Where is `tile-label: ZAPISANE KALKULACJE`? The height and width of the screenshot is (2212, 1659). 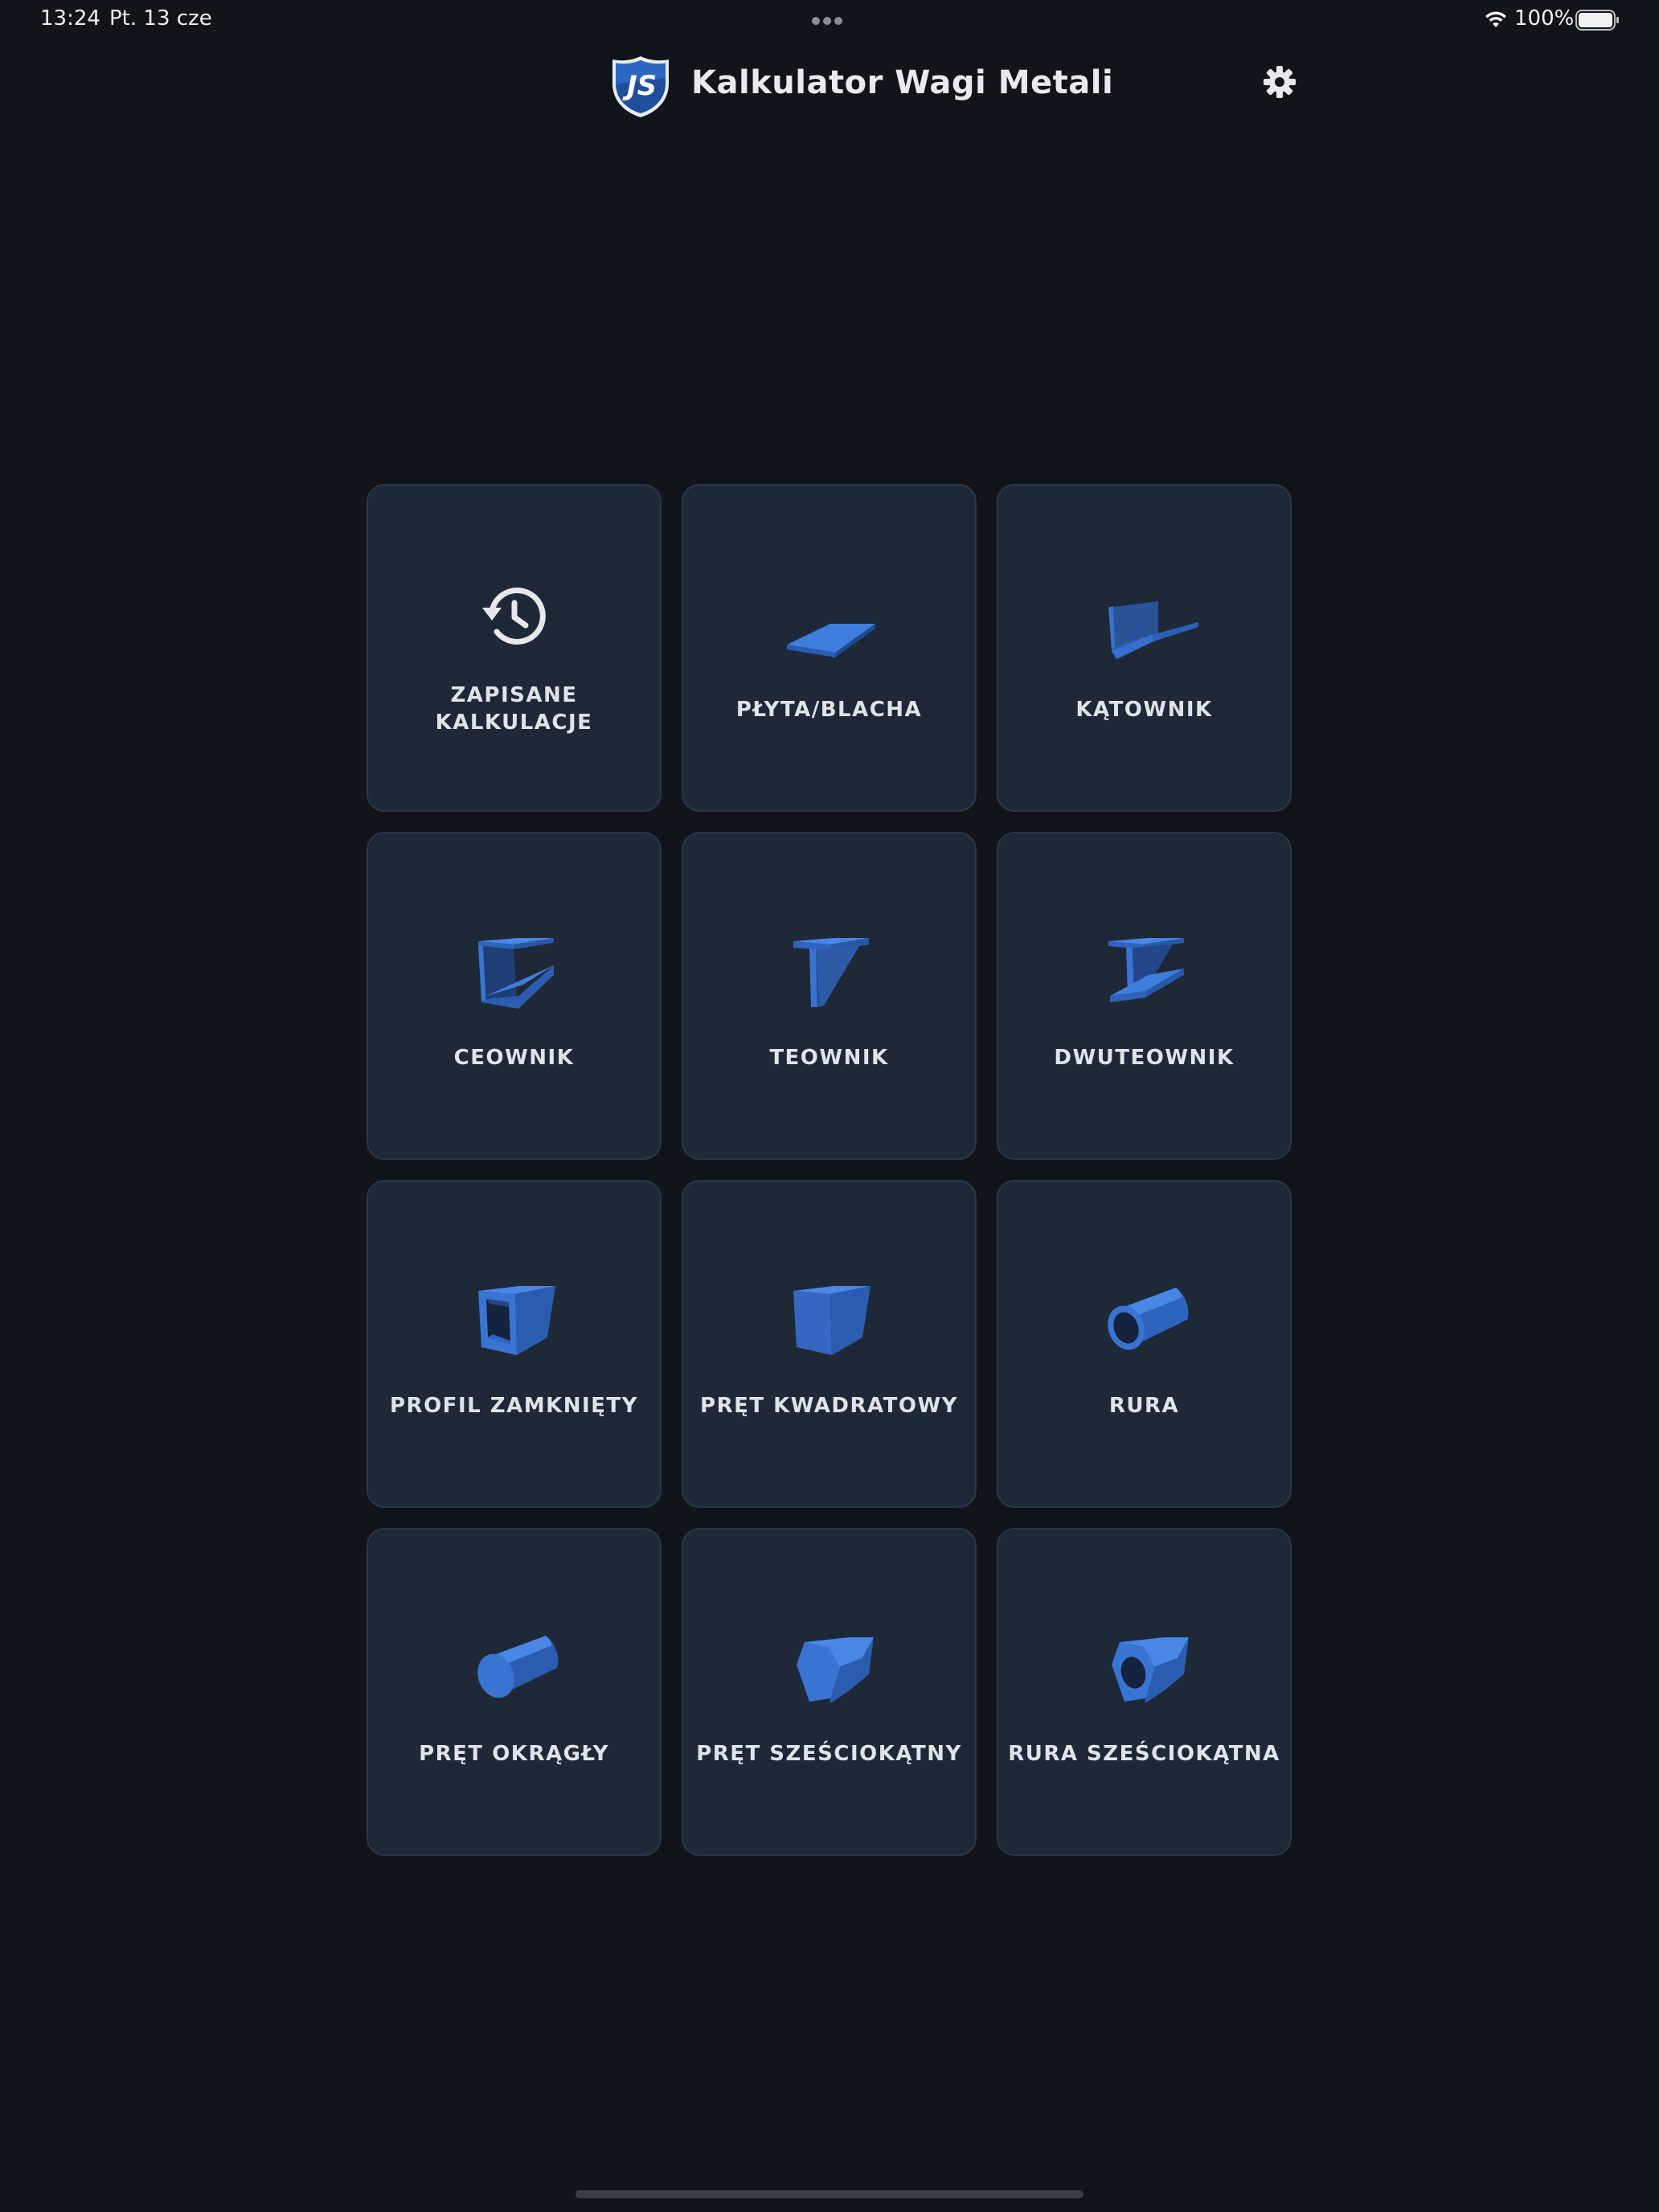
tile-label: ZAPISANE KALKULACJE is located at coordinates (514, 709).